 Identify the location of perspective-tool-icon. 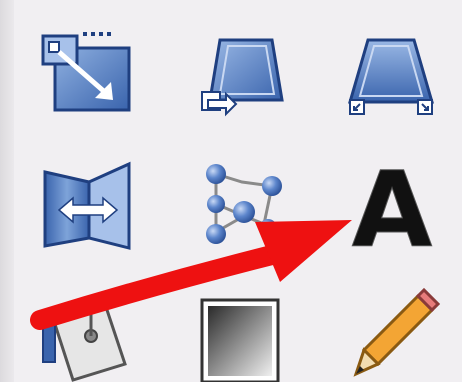
(391, 76).